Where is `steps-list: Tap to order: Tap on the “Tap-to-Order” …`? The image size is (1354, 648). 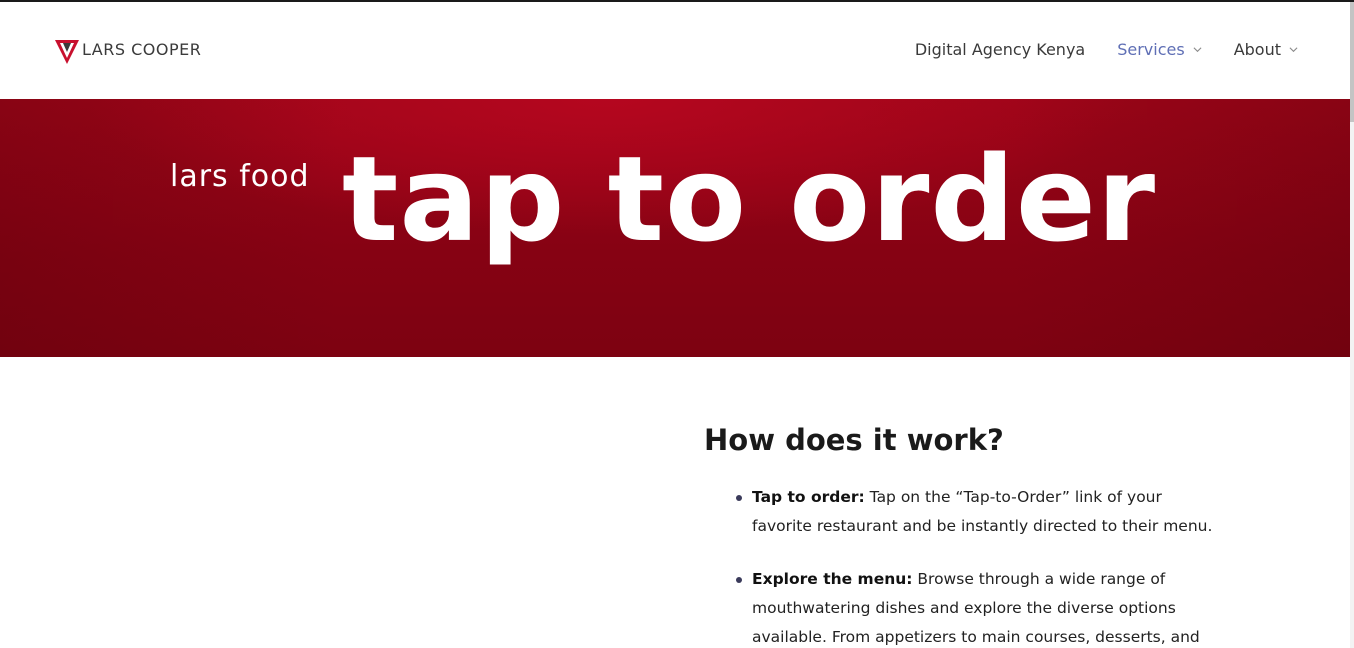 steps-list: Tap to order: Tap on the “Tap-to-Order” … is located at coordinates (964, 565).